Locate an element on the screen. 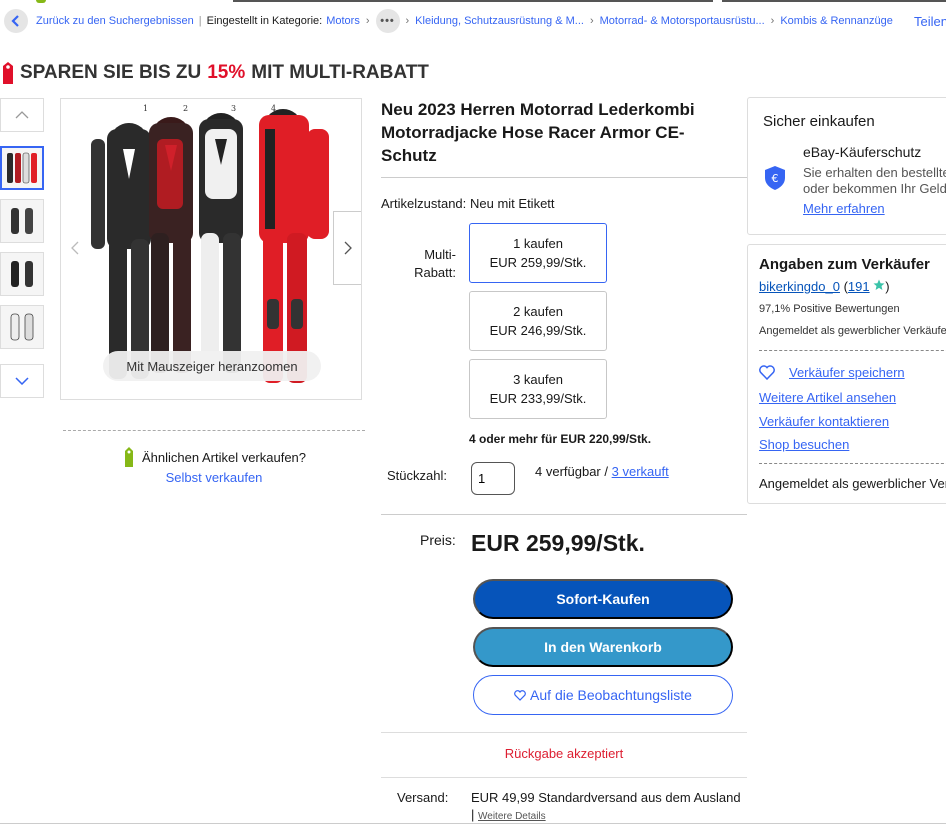 This screenshot has width=946, height=827. more-dots-button: ••• is located at coordinates (387, 21).